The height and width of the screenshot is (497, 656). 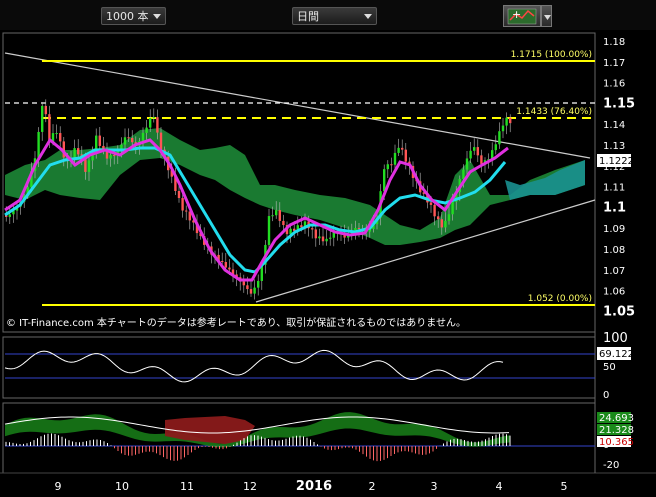 I want to click on x-tick-label: 2, so click(x=372, y=486).